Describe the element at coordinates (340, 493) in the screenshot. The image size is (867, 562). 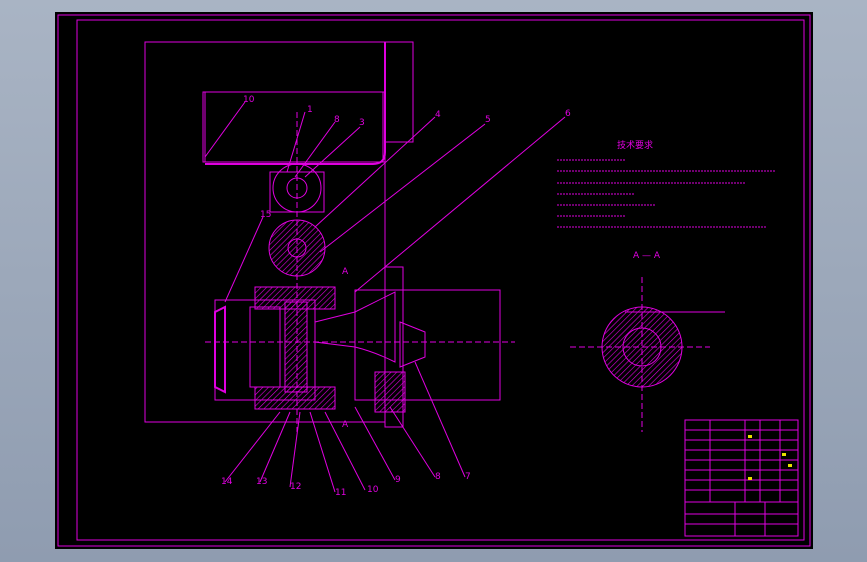
I see `balloon-11: 11` at that location.